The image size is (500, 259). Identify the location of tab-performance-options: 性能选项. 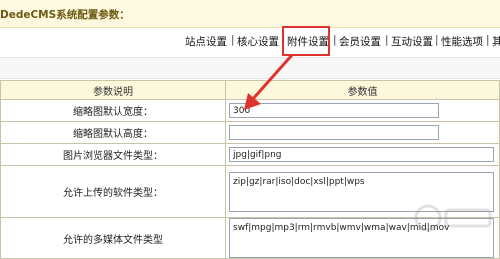
(462, 41).